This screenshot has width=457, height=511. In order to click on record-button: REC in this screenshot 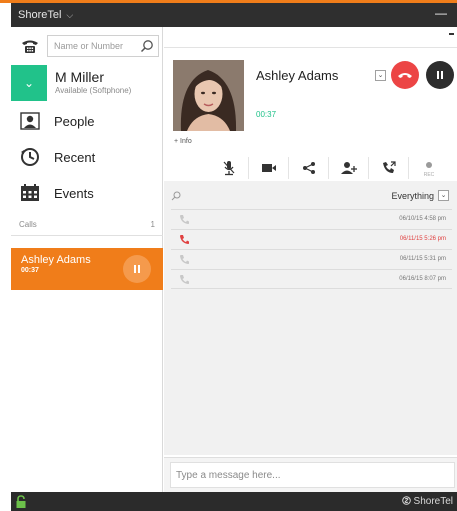, I will do `click(429, 168)`.